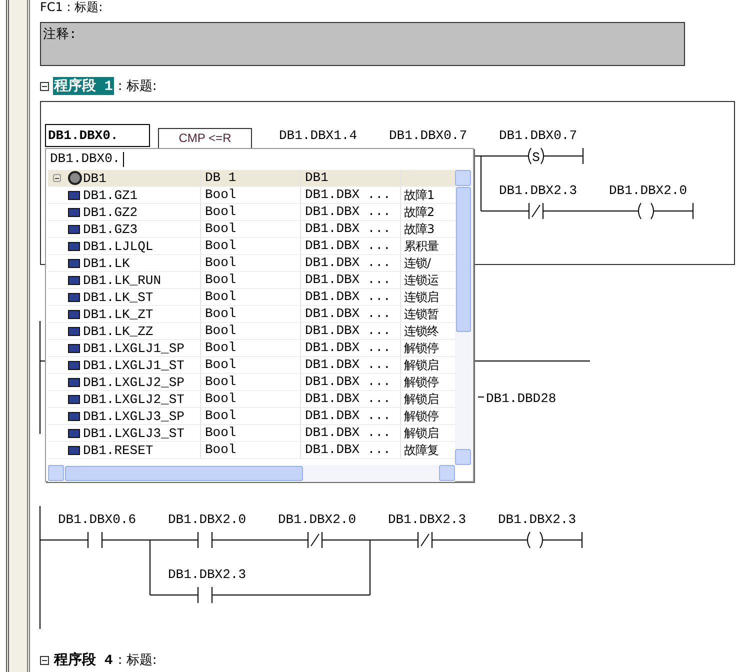 The image size is (753, 672). I want to click on symbol-row: DB1.LXGLJ3_SP Bool DB1.DBX ... 解锁停, so click(251, 416).